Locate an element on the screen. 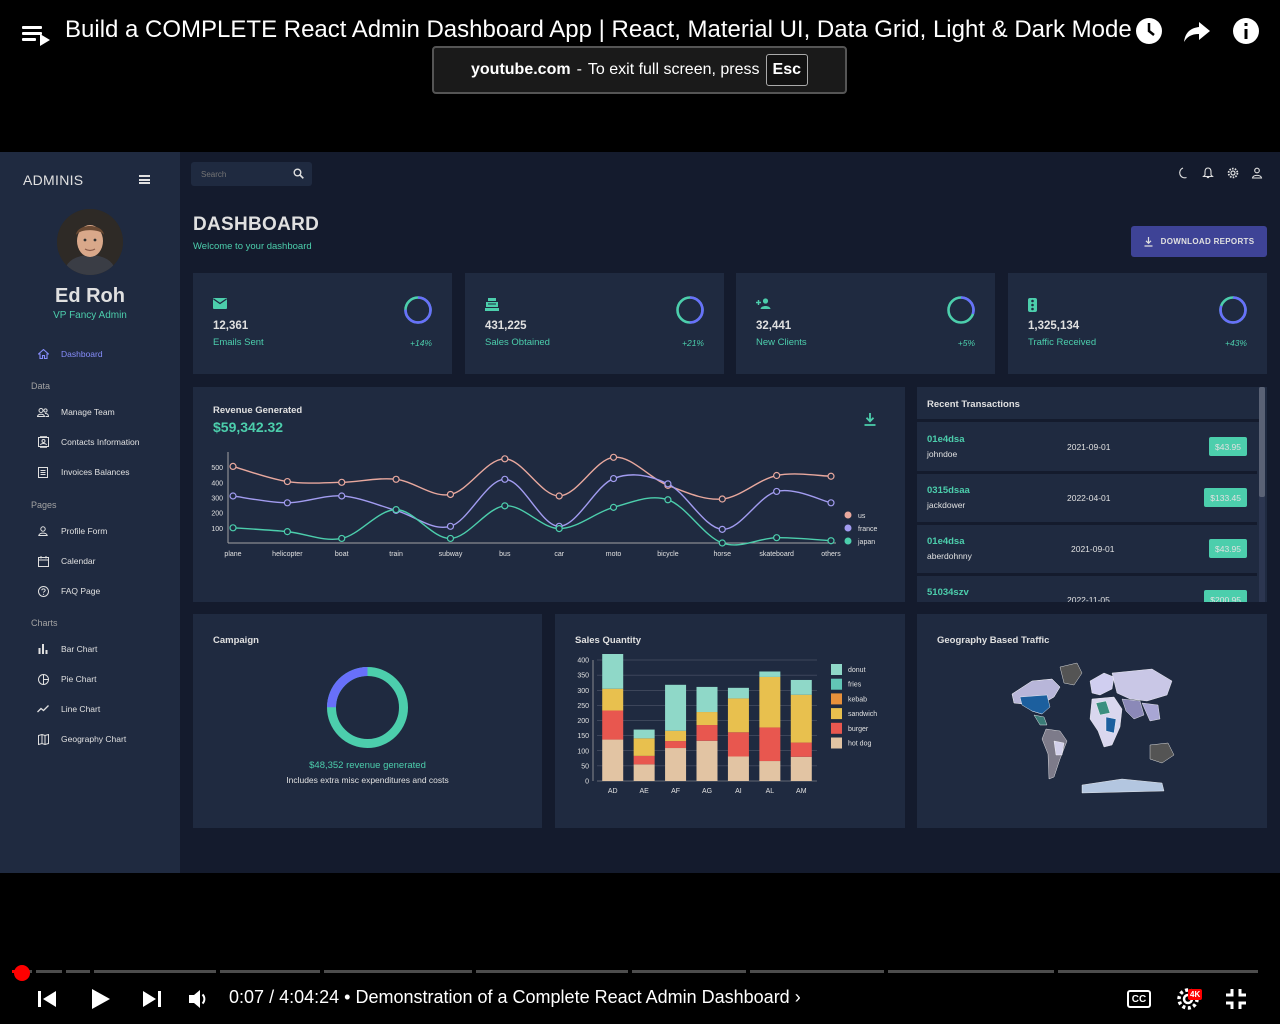 The height and width of the screenshot is (1024, 1280). scrollbar is located at coordinates (1262, 494).